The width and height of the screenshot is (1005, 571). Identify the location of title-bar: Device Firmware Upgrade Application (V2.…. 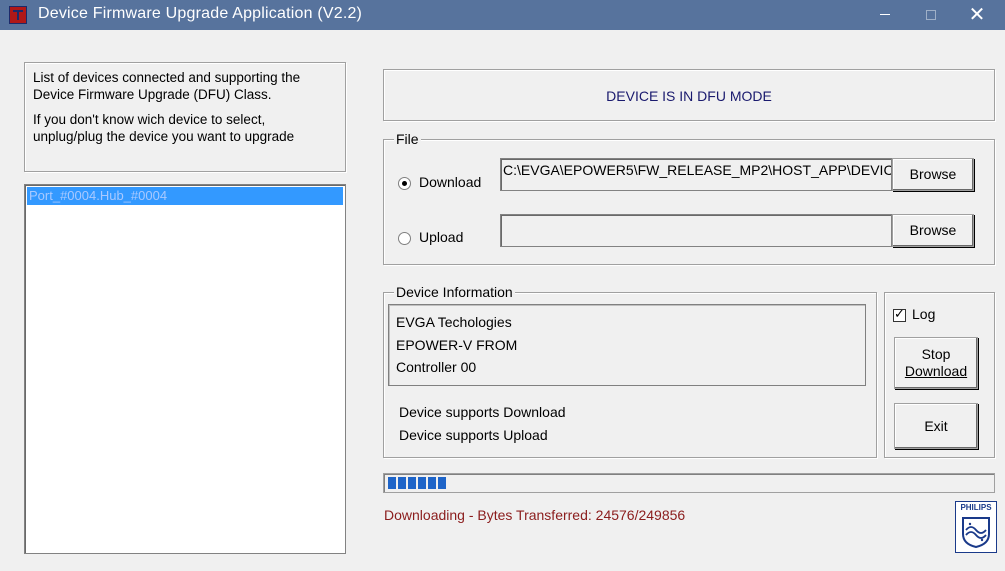
(502, 15).